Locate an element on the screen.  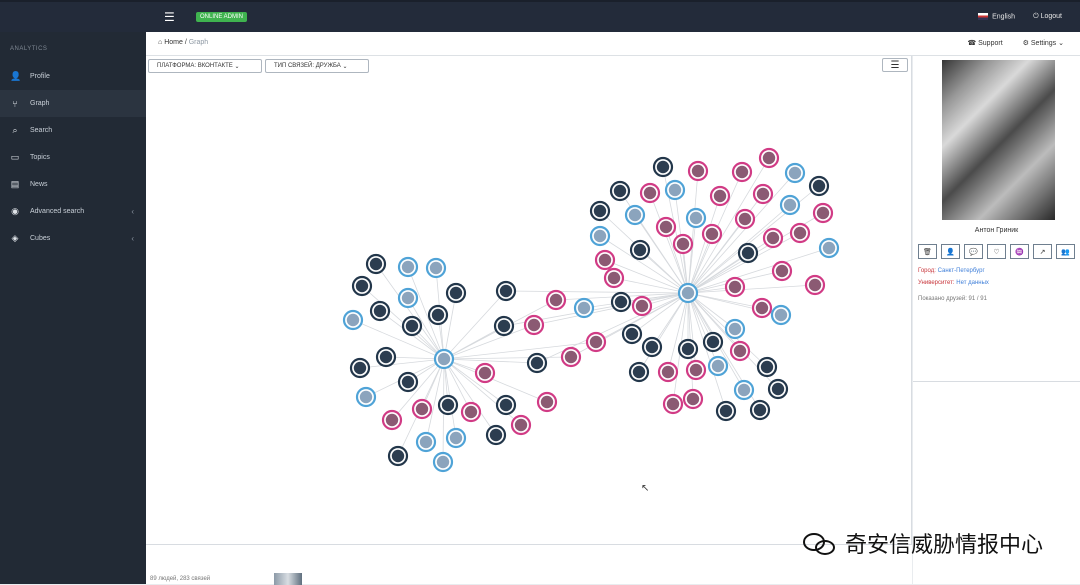
sidebar-item-topics: ▭ Topics is located at coordinates (73, 157).